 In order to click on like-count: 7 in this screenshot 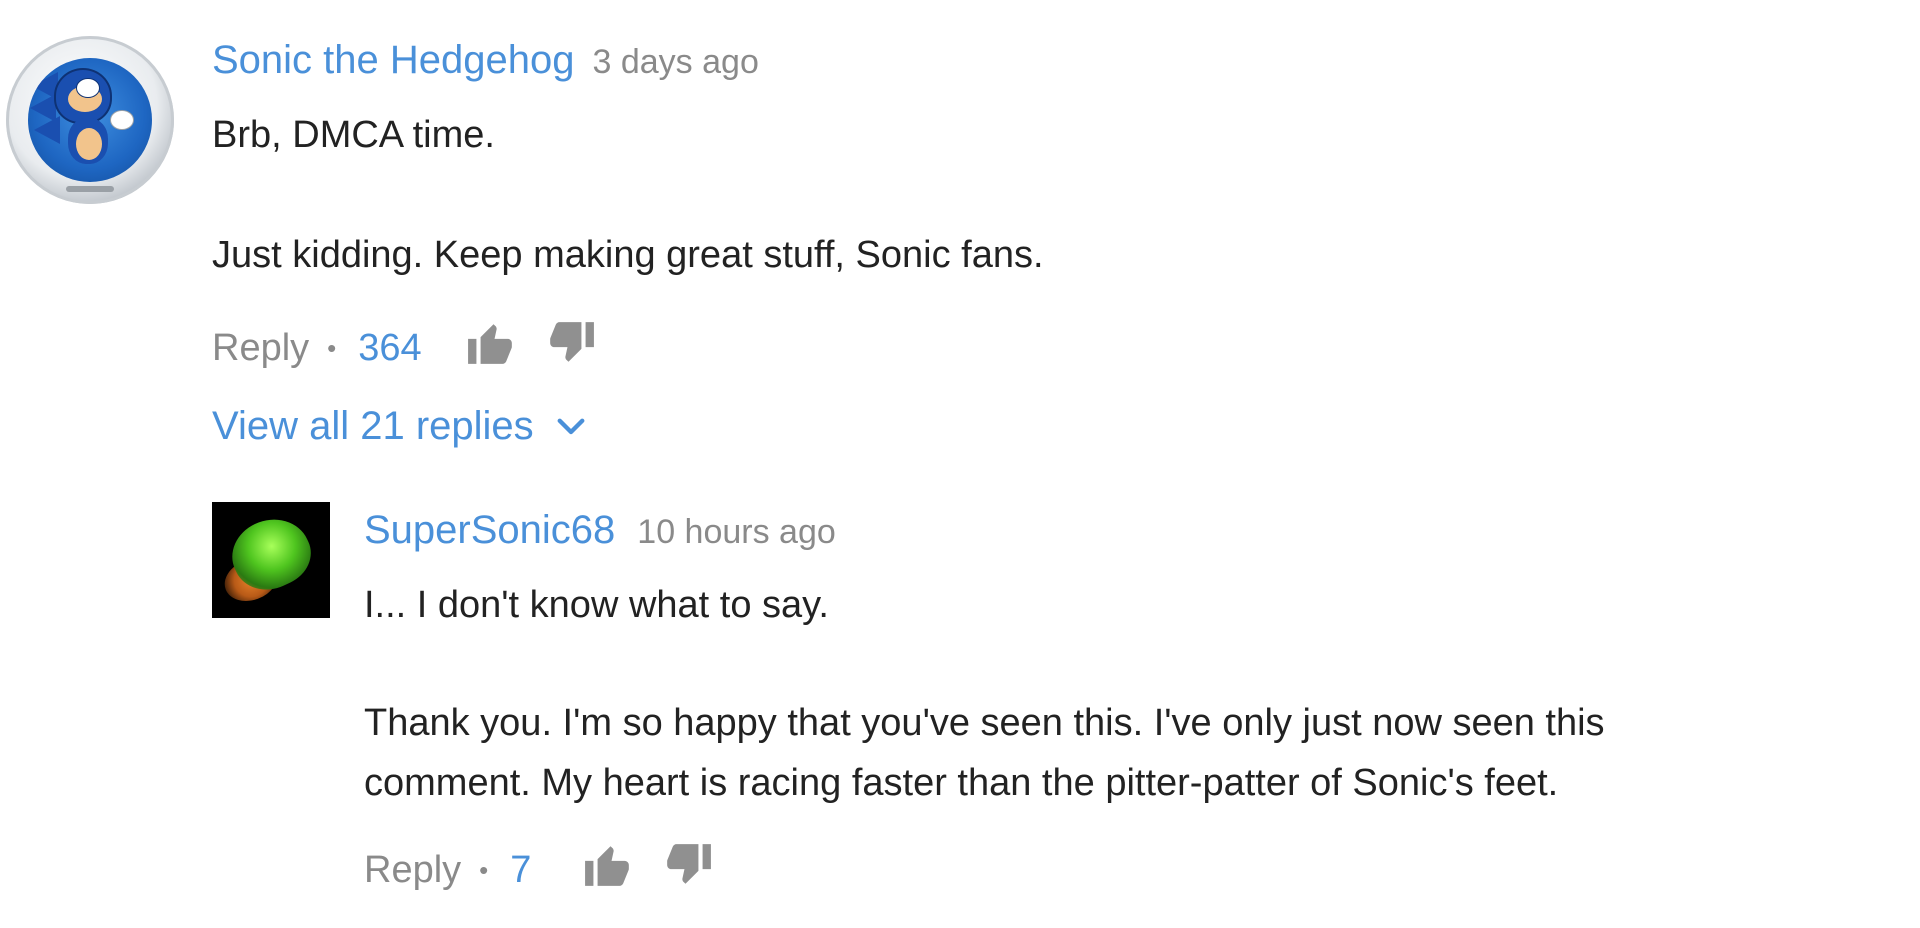, I will do `click(521, 869)`.